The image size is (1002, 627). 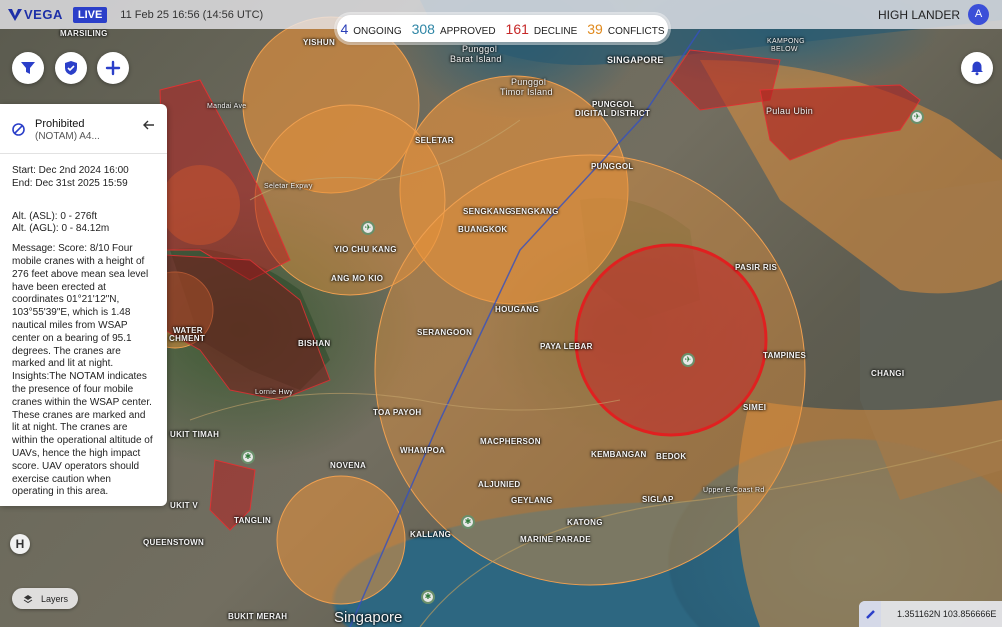 I want to click on map-label: TANGLIN, so click(x=253, y=520).